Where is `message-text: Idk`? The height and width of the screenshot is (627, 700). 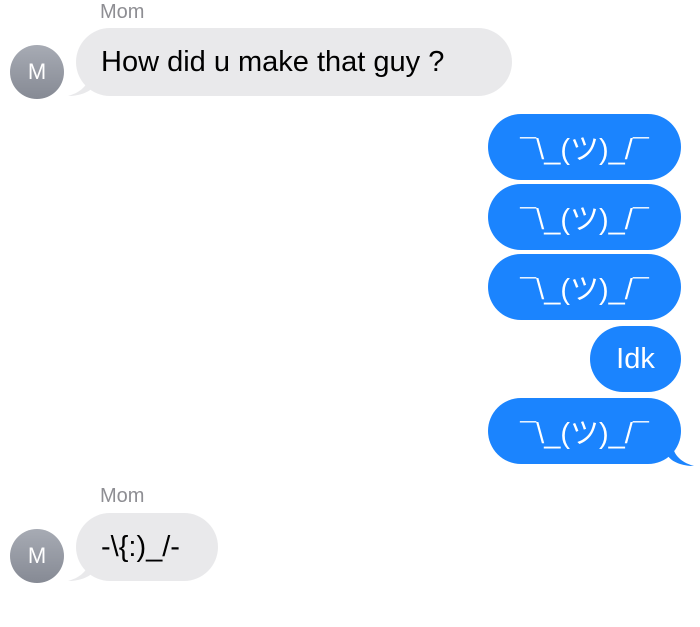
message-text: Idk is located at coordinates (635, 358).